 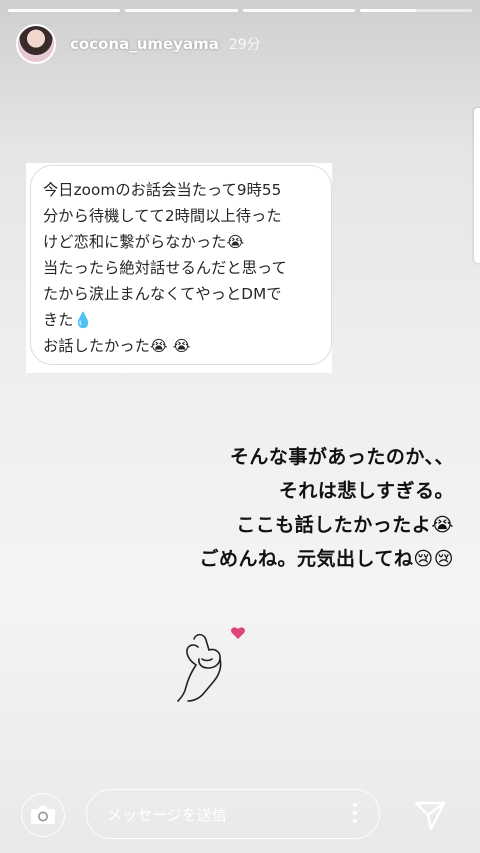 I want to click on story-progress-bar, so click(x=240, y=10).